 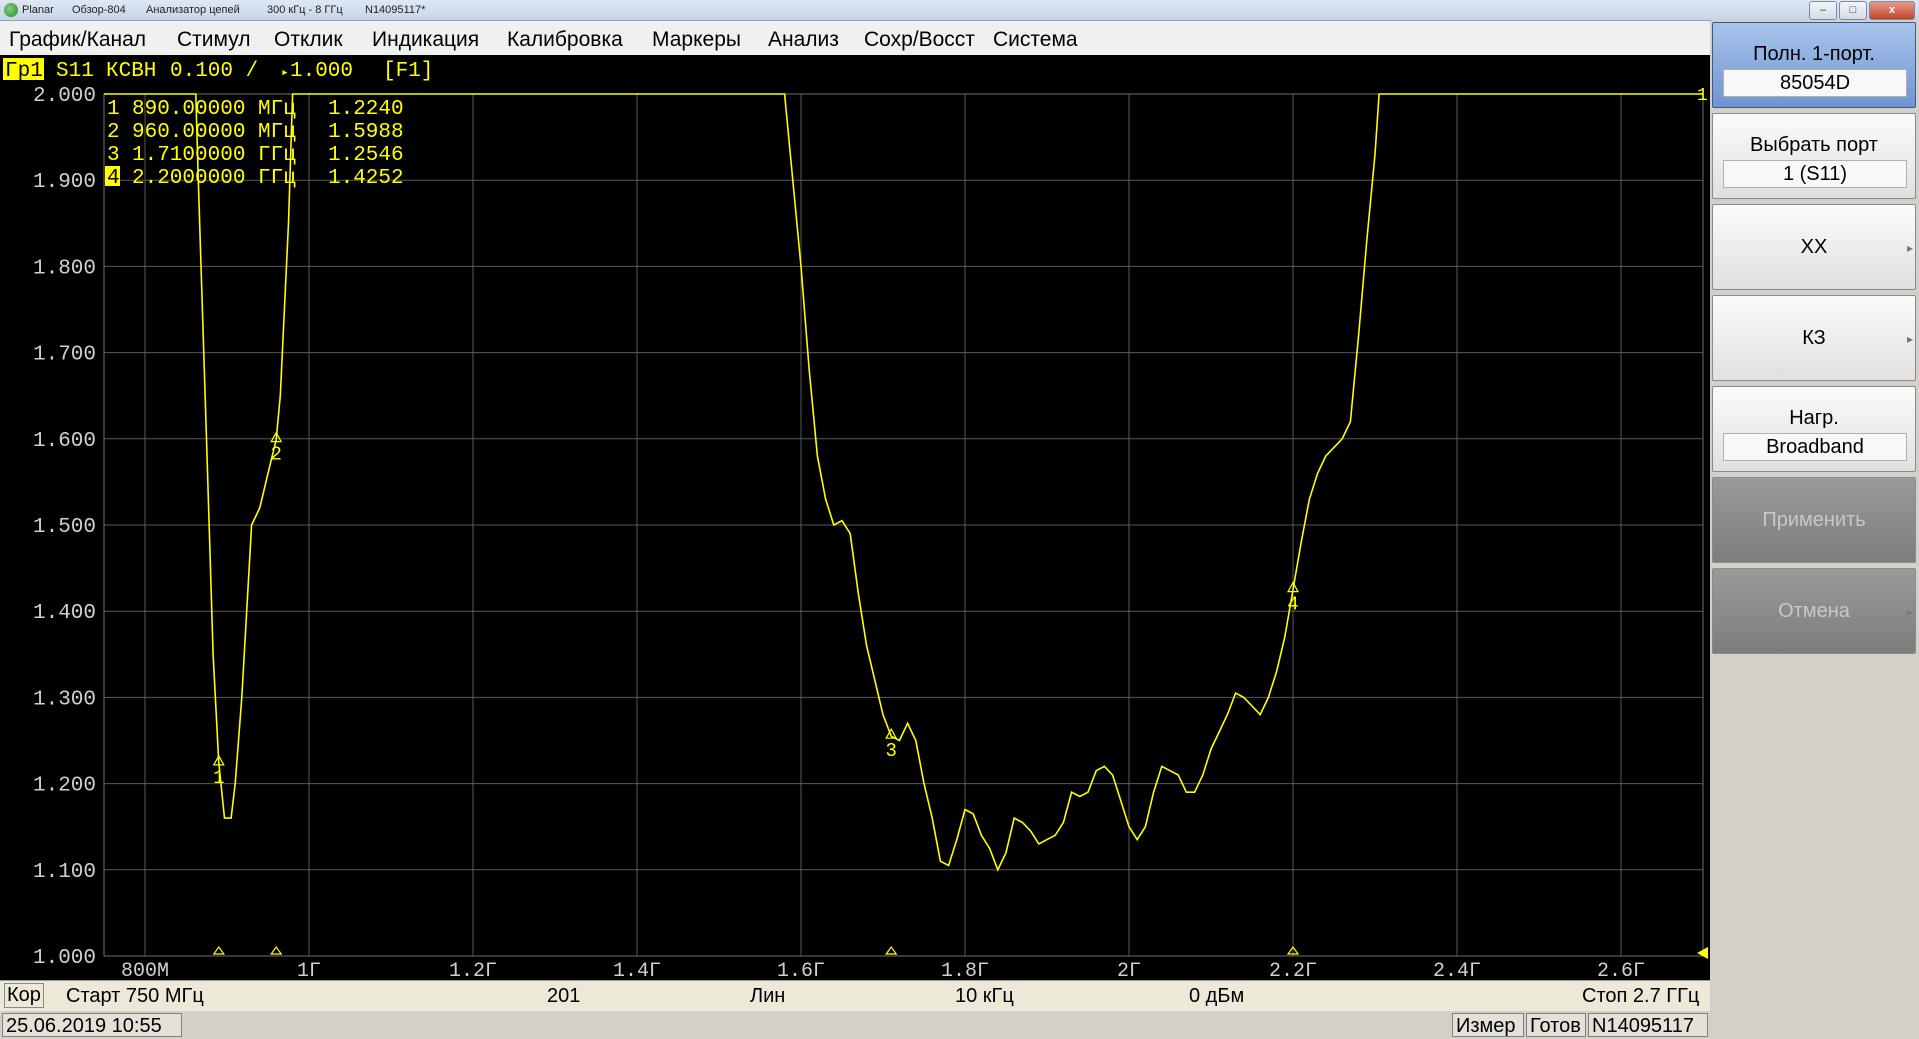 I want to click on menu-system: Система, so click(x=1035, y=40).